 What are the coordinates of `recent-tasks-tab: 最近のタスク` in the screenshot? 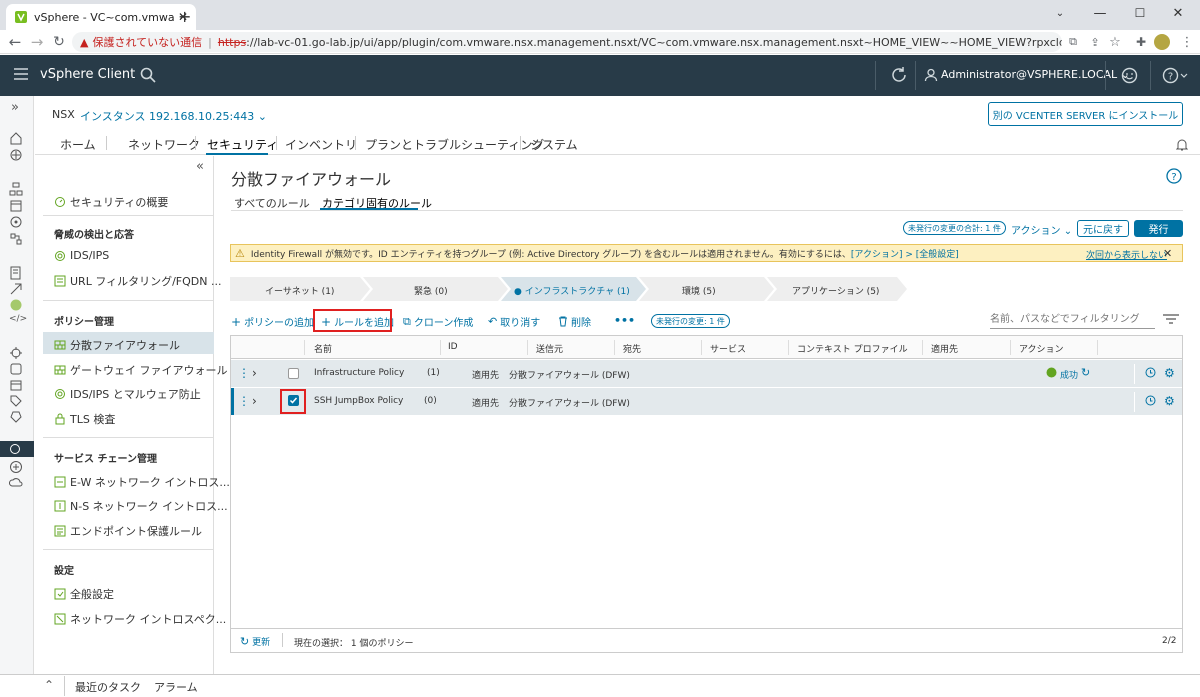 It's located at (108, 687).